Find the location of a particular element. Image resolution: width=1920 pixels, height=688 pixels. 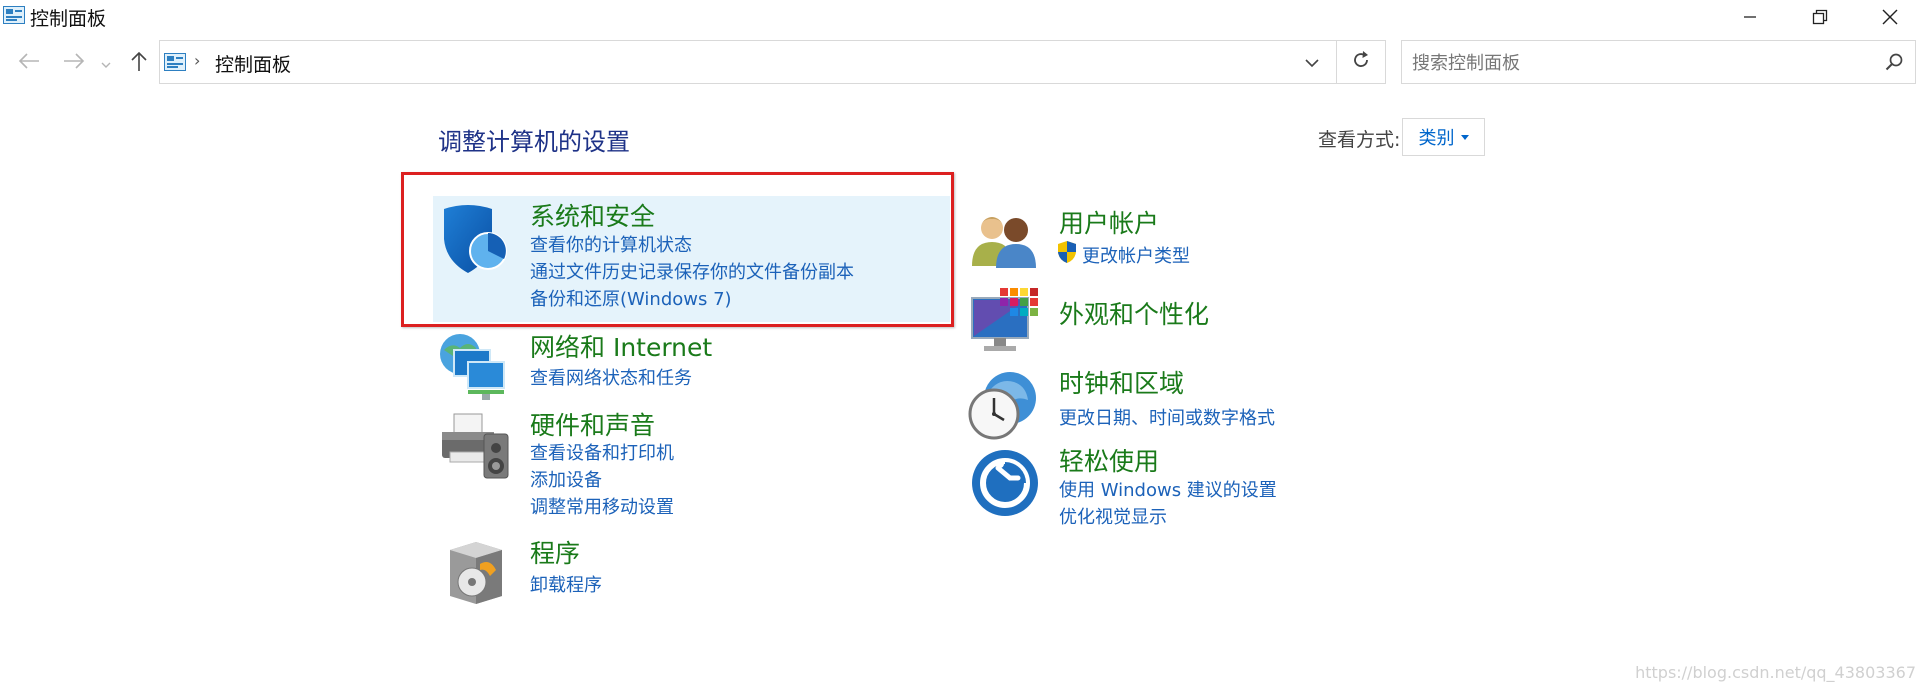

category-title-programs: 程序 is located at coordinates (555, 552).